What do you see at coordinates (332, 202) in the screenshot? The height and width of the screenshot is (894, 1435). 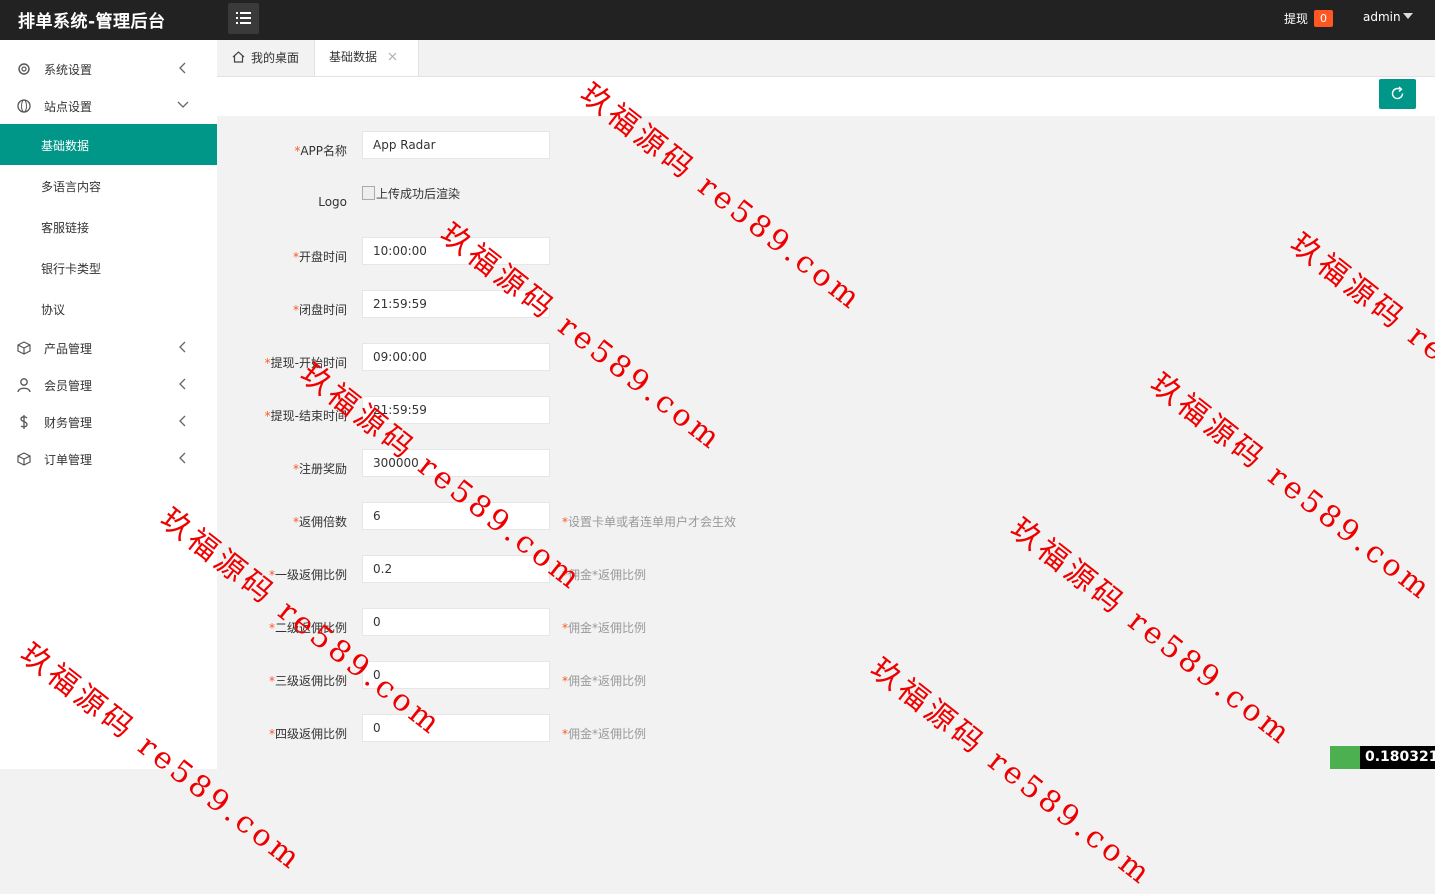 I see `form-label-logo: Logo` at bounding box center [332, 202].